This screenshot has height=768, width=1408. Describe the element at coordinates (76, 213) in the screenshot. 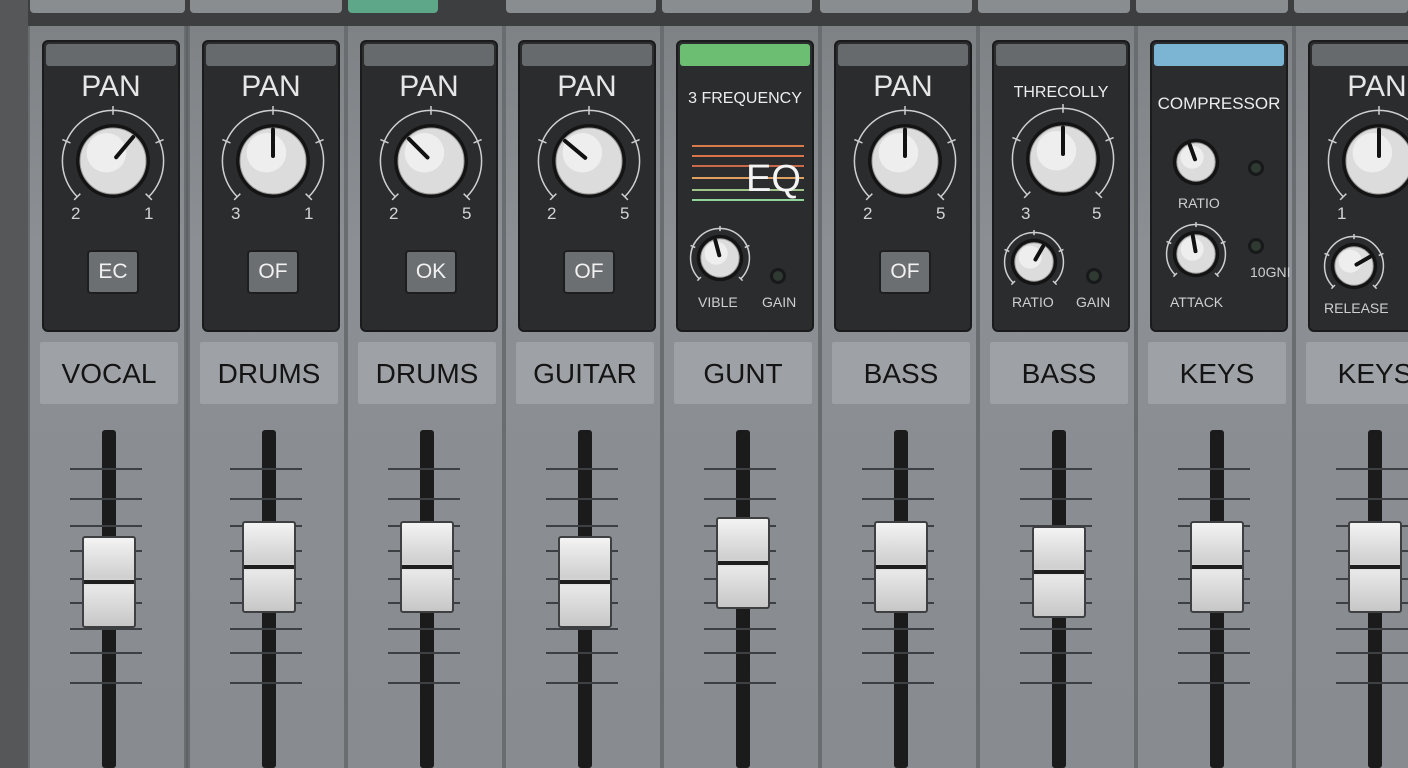

I see `knob-scale-left: 2` at that location.